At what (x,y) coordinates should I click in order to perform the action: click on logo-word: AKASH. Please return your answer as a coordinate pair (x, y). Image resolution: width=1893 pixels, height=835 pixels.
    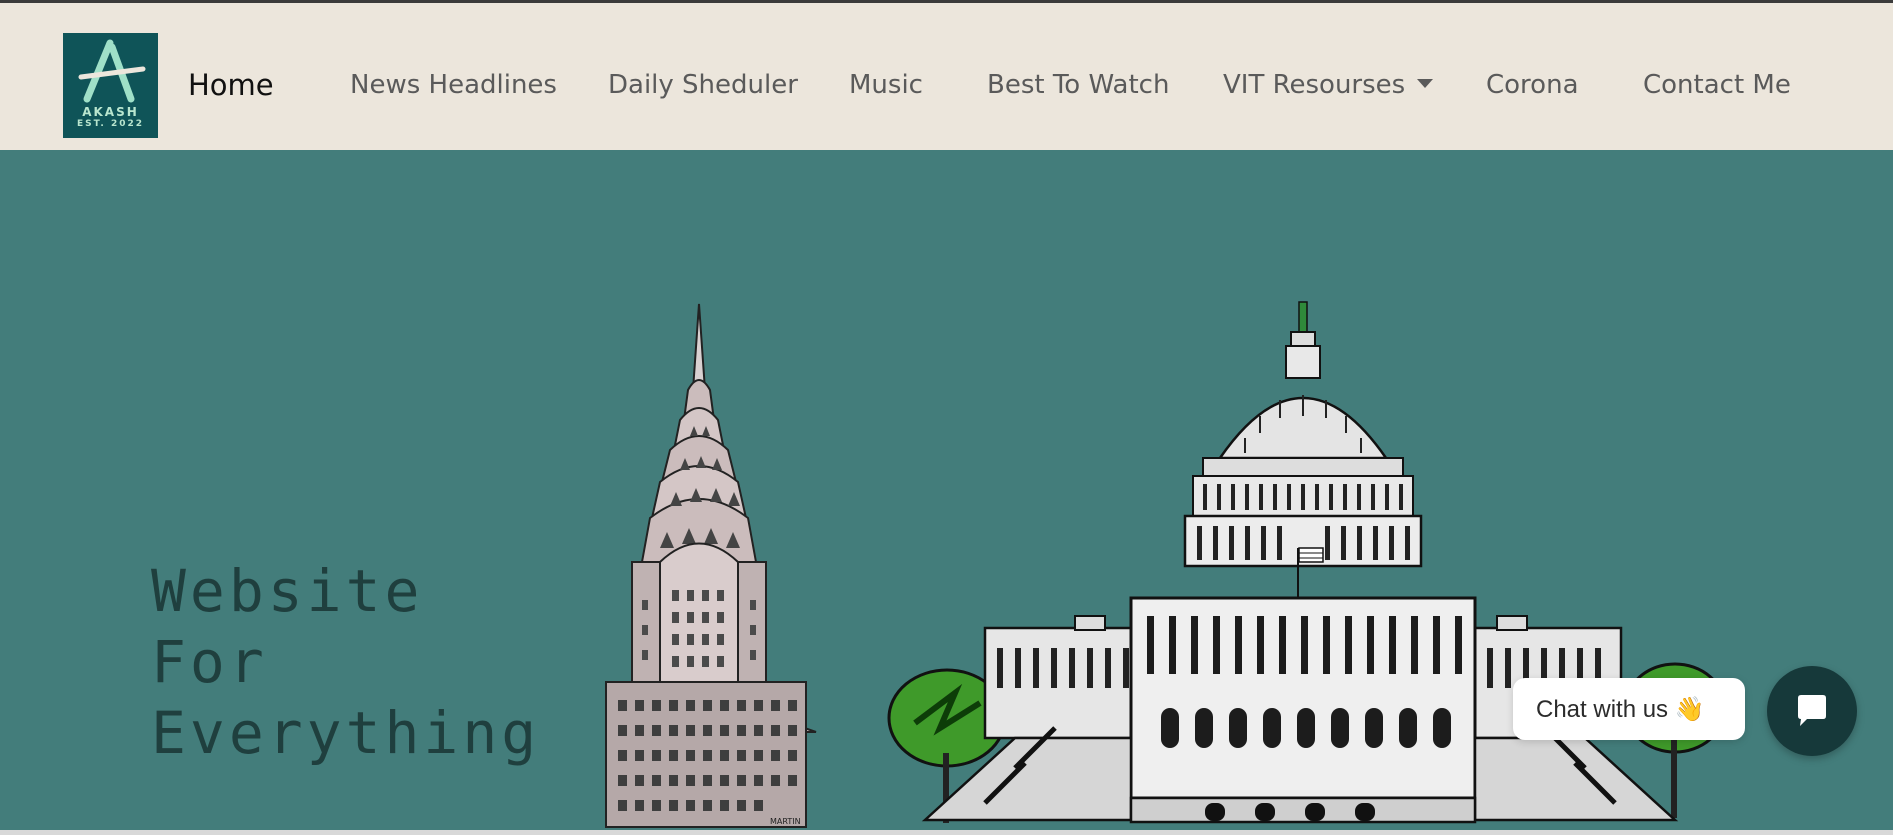
    Looking at the image, I should click on (110, 112).